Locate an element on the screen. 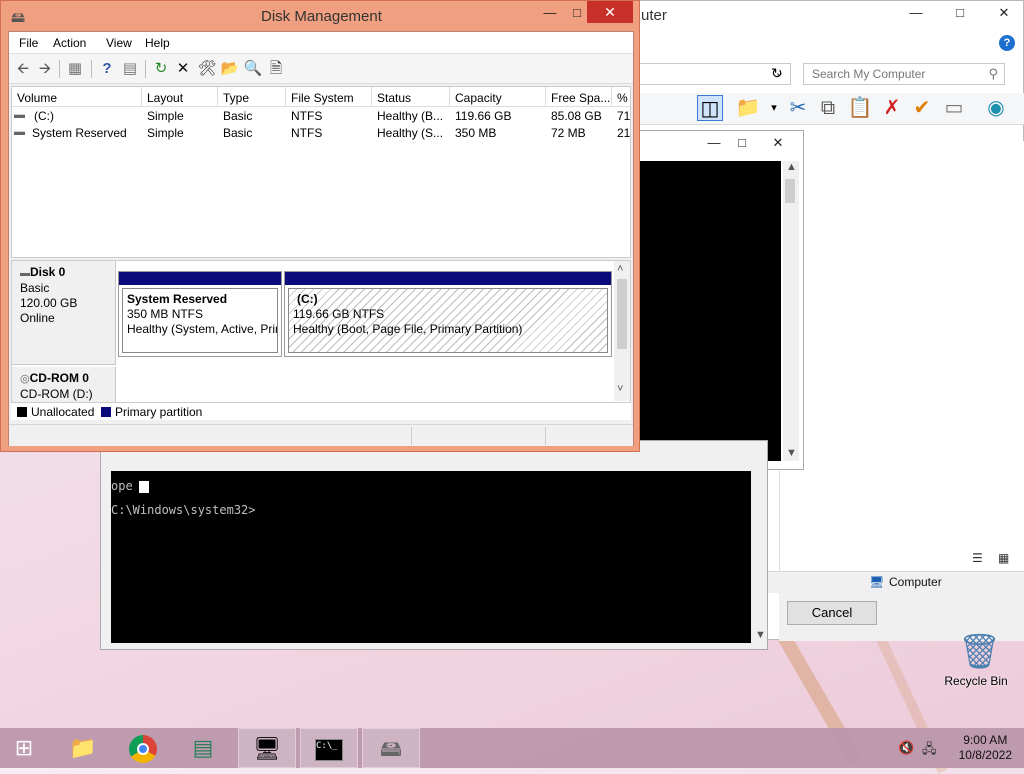  recycle-bin-shortcut: 🗑 Recycle Bin is located at coordinates (976, 659).